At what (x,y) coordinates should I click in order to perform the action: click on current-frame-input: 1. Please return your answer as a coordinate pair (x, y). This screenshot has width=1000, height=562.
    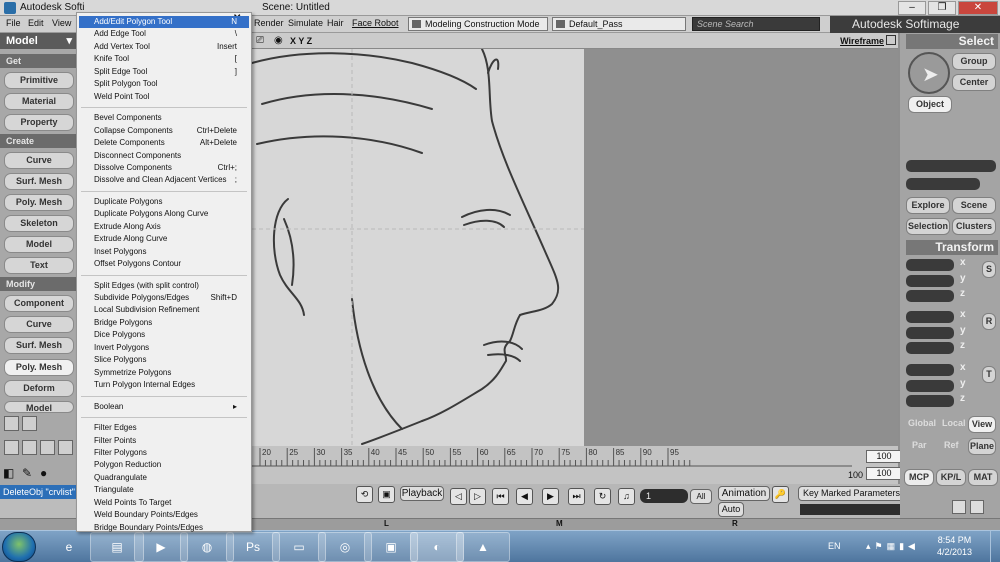
    Looking at the image, I should click on (664, 496).